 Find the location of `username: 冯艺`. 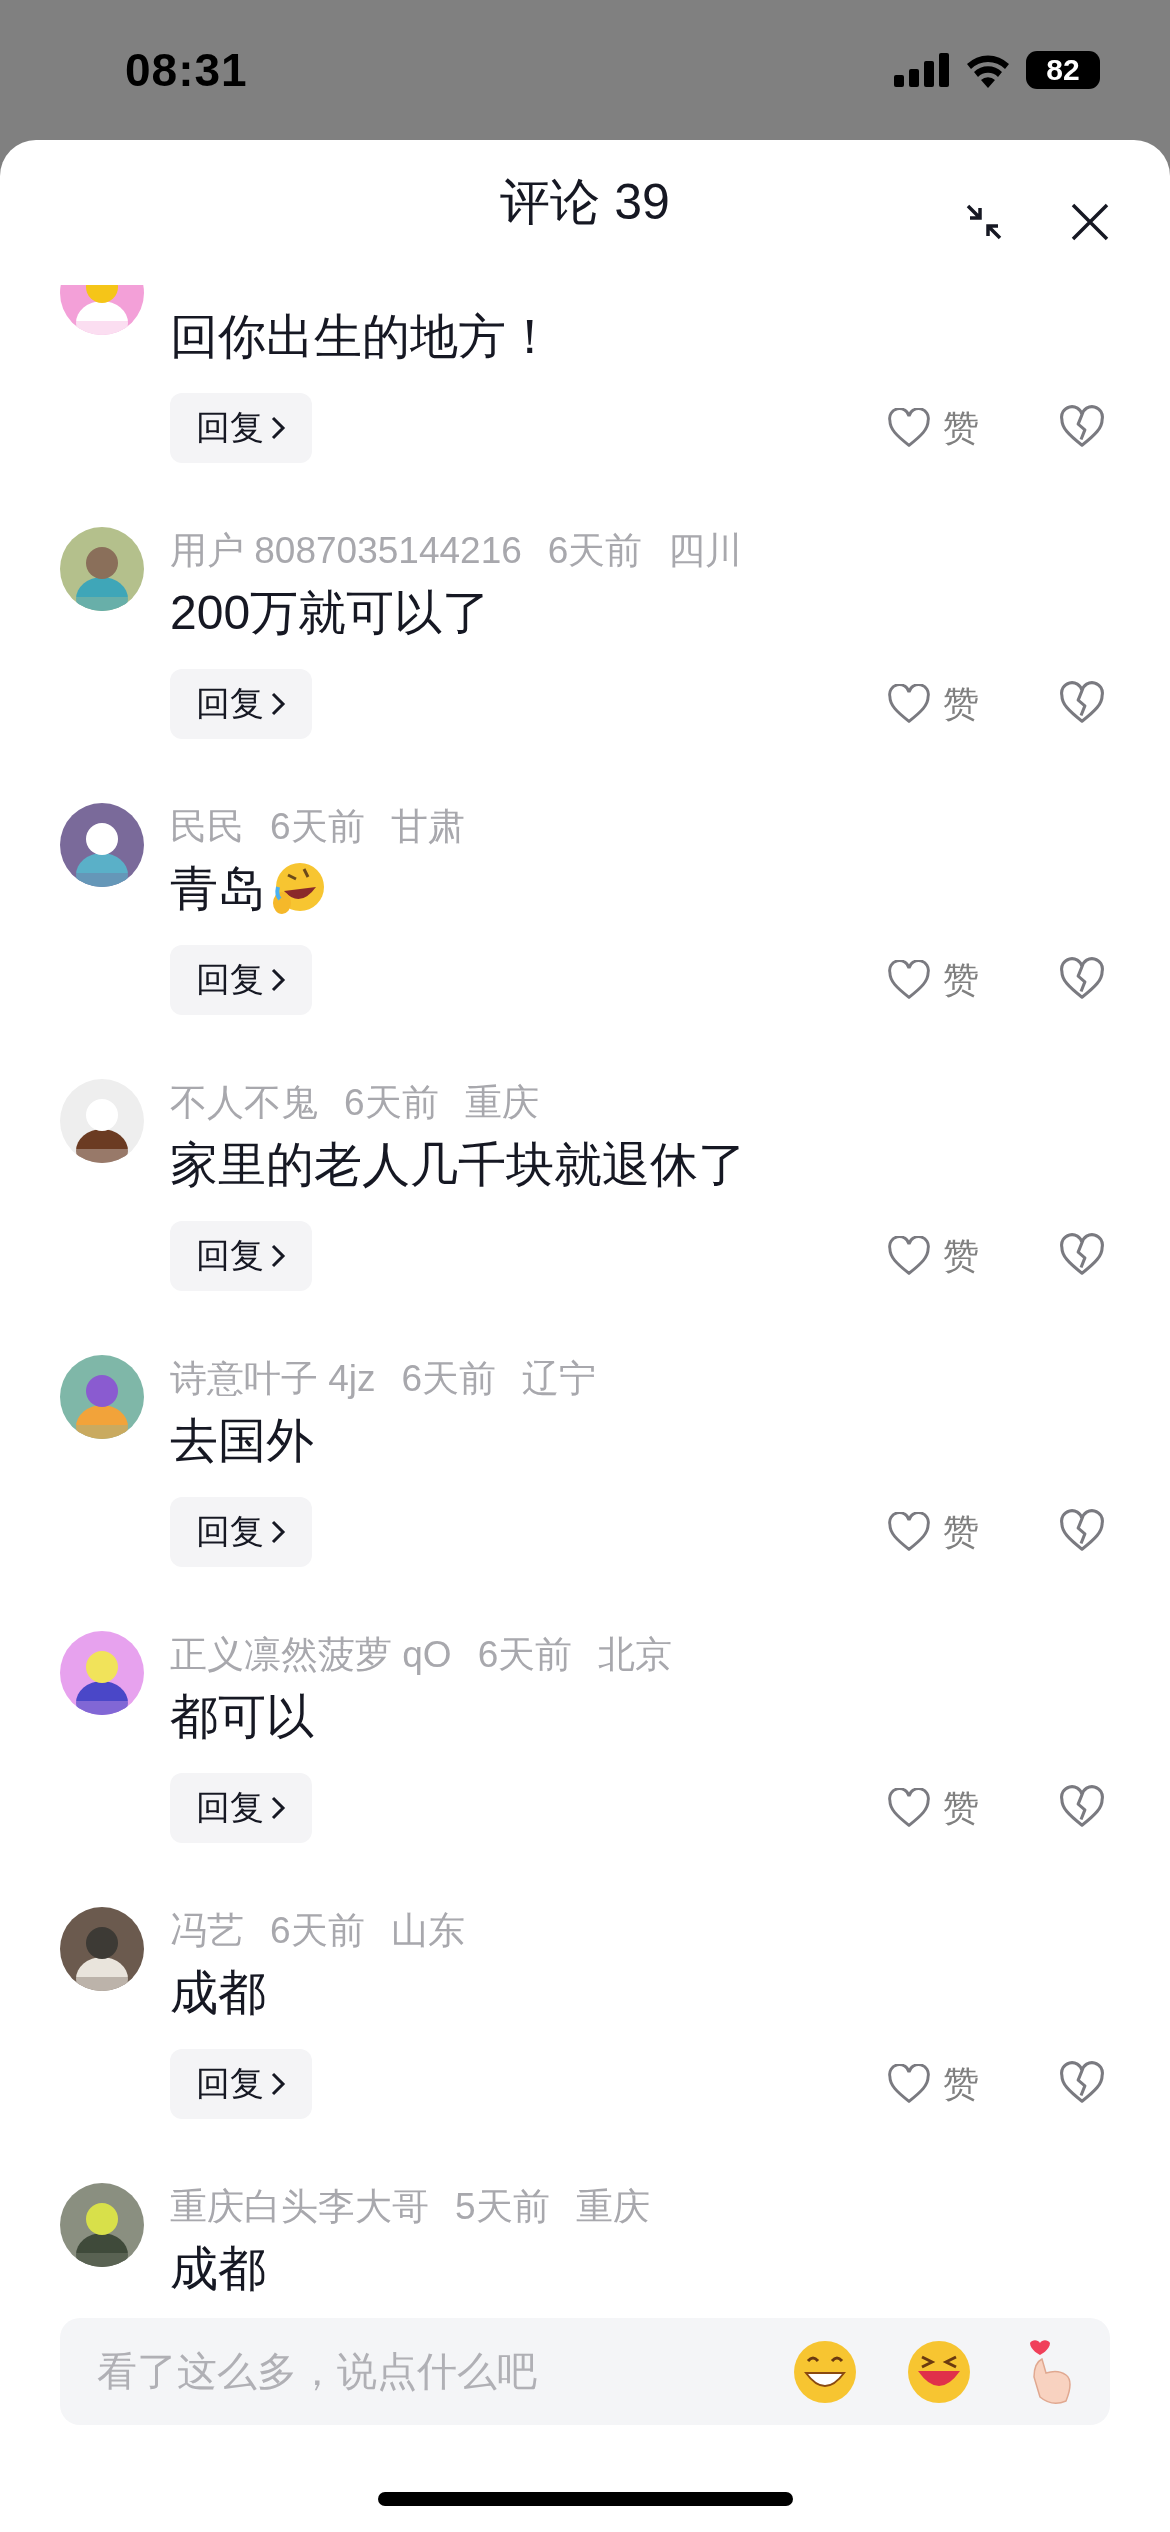

username: 冯艺 is located at coordinates (207, 1931).